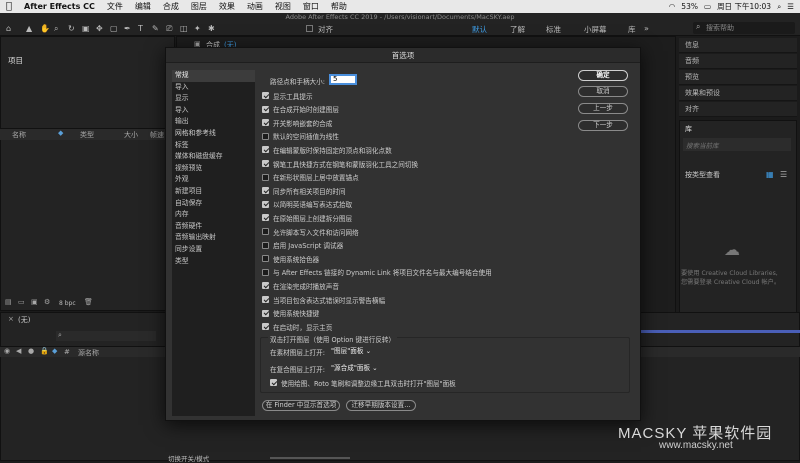 This screenshot has height=463, width=800. Describe the element at coordinates (131, 135) in the screenshot. I see `col-size: 大小` at that location.